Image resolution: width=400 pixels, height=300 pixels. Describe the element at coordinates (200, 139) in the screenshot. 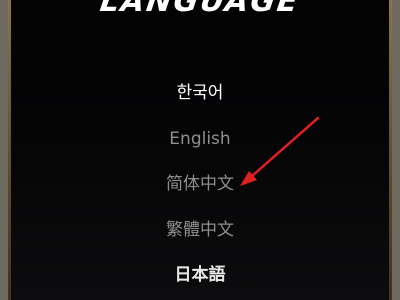

I see `language-option-english: English` at that location.